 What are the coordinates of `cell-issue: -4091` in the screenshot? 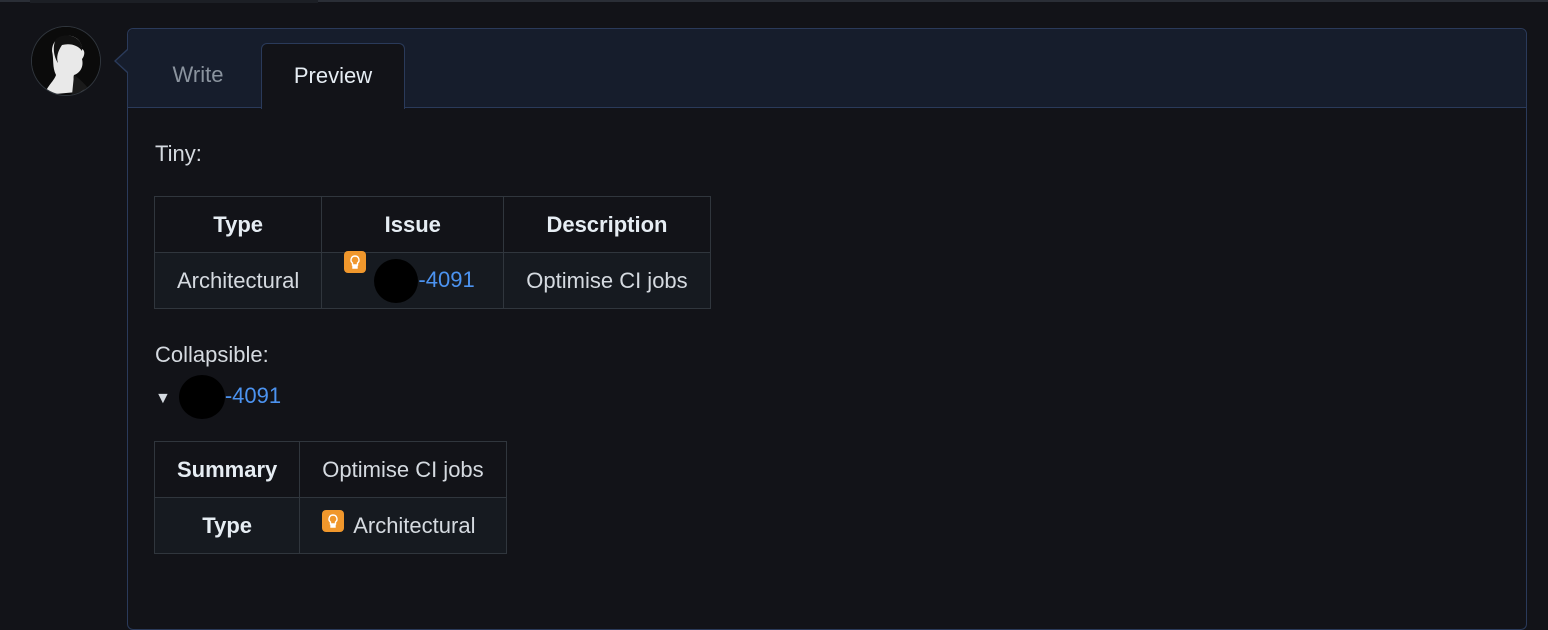 It's located at (413, 279).